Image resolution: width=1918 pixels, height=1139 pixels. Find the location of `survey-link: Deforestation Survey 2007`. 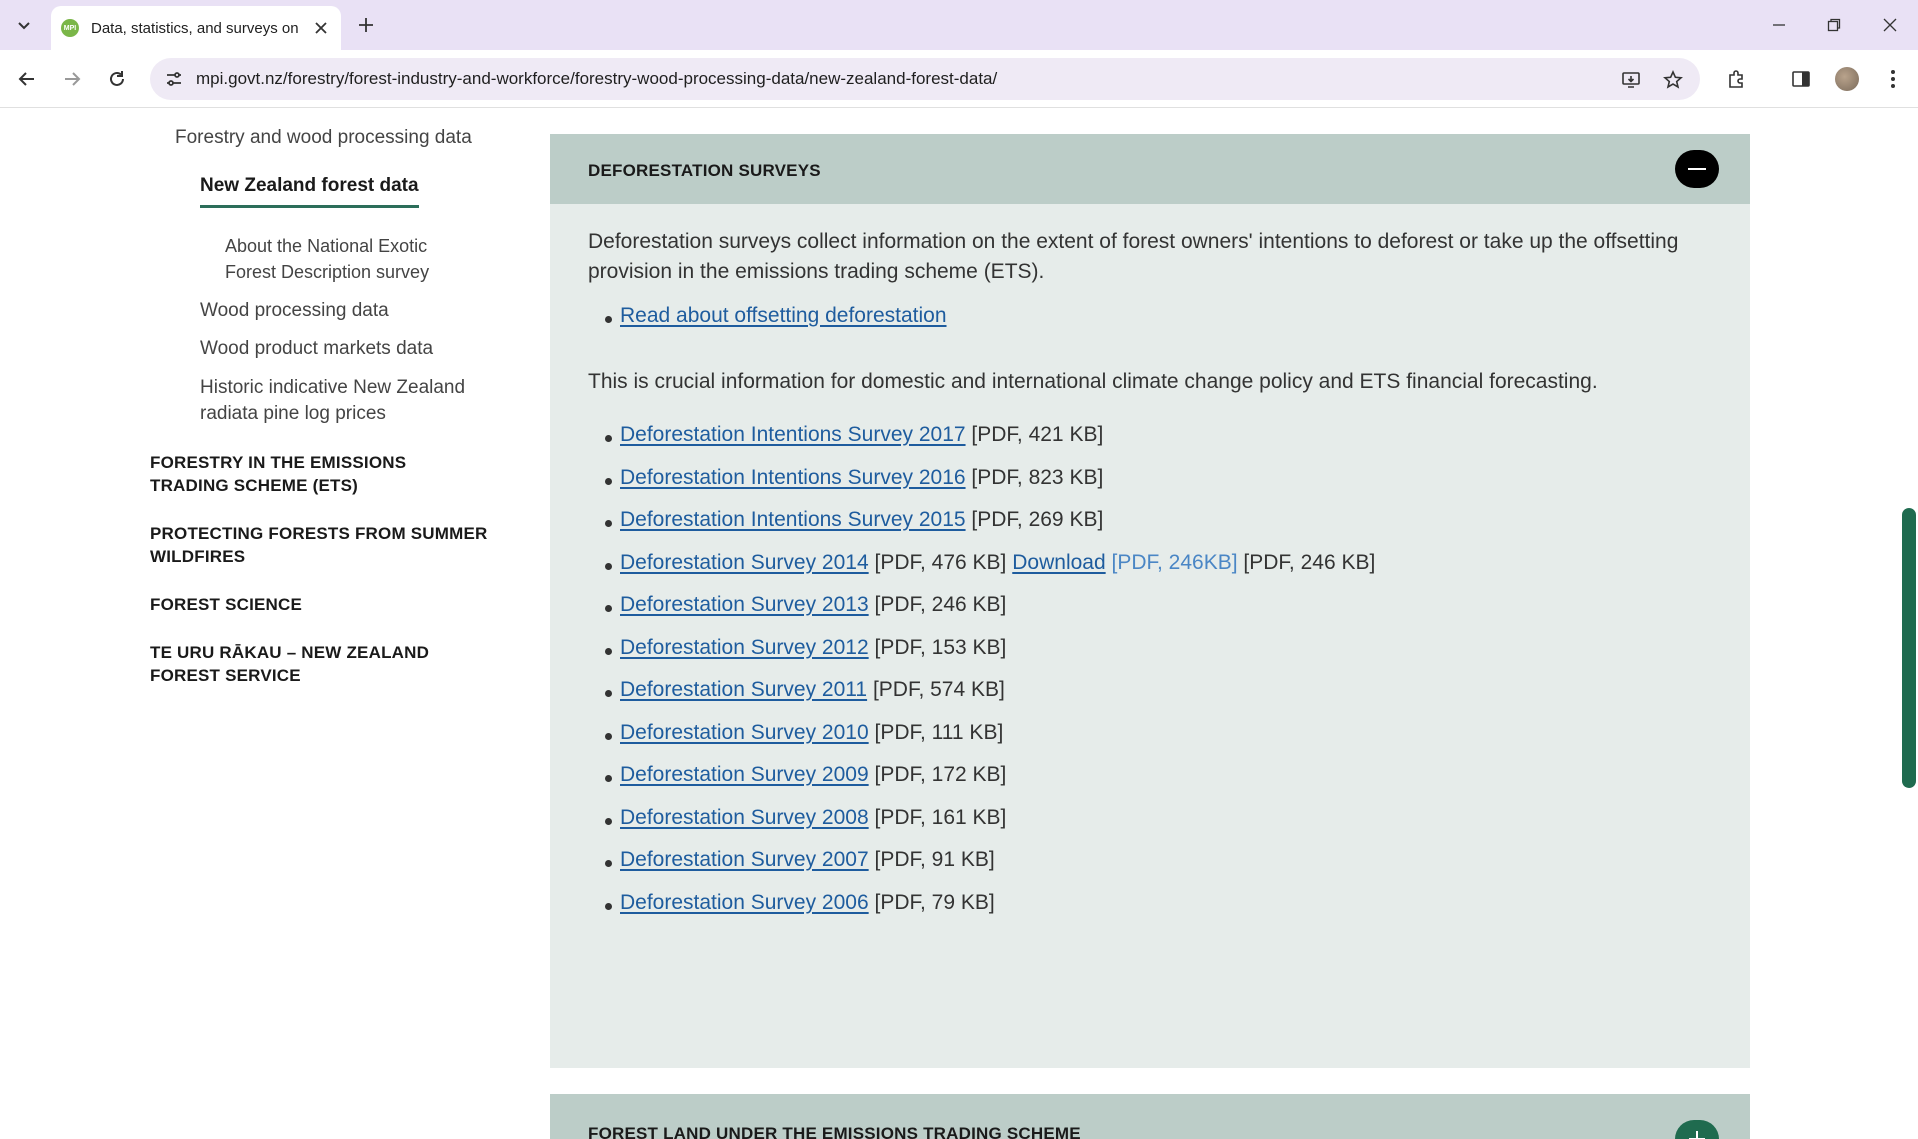

survey-link: Deforestation Survey 2007 is located at coordinates (744, 859).